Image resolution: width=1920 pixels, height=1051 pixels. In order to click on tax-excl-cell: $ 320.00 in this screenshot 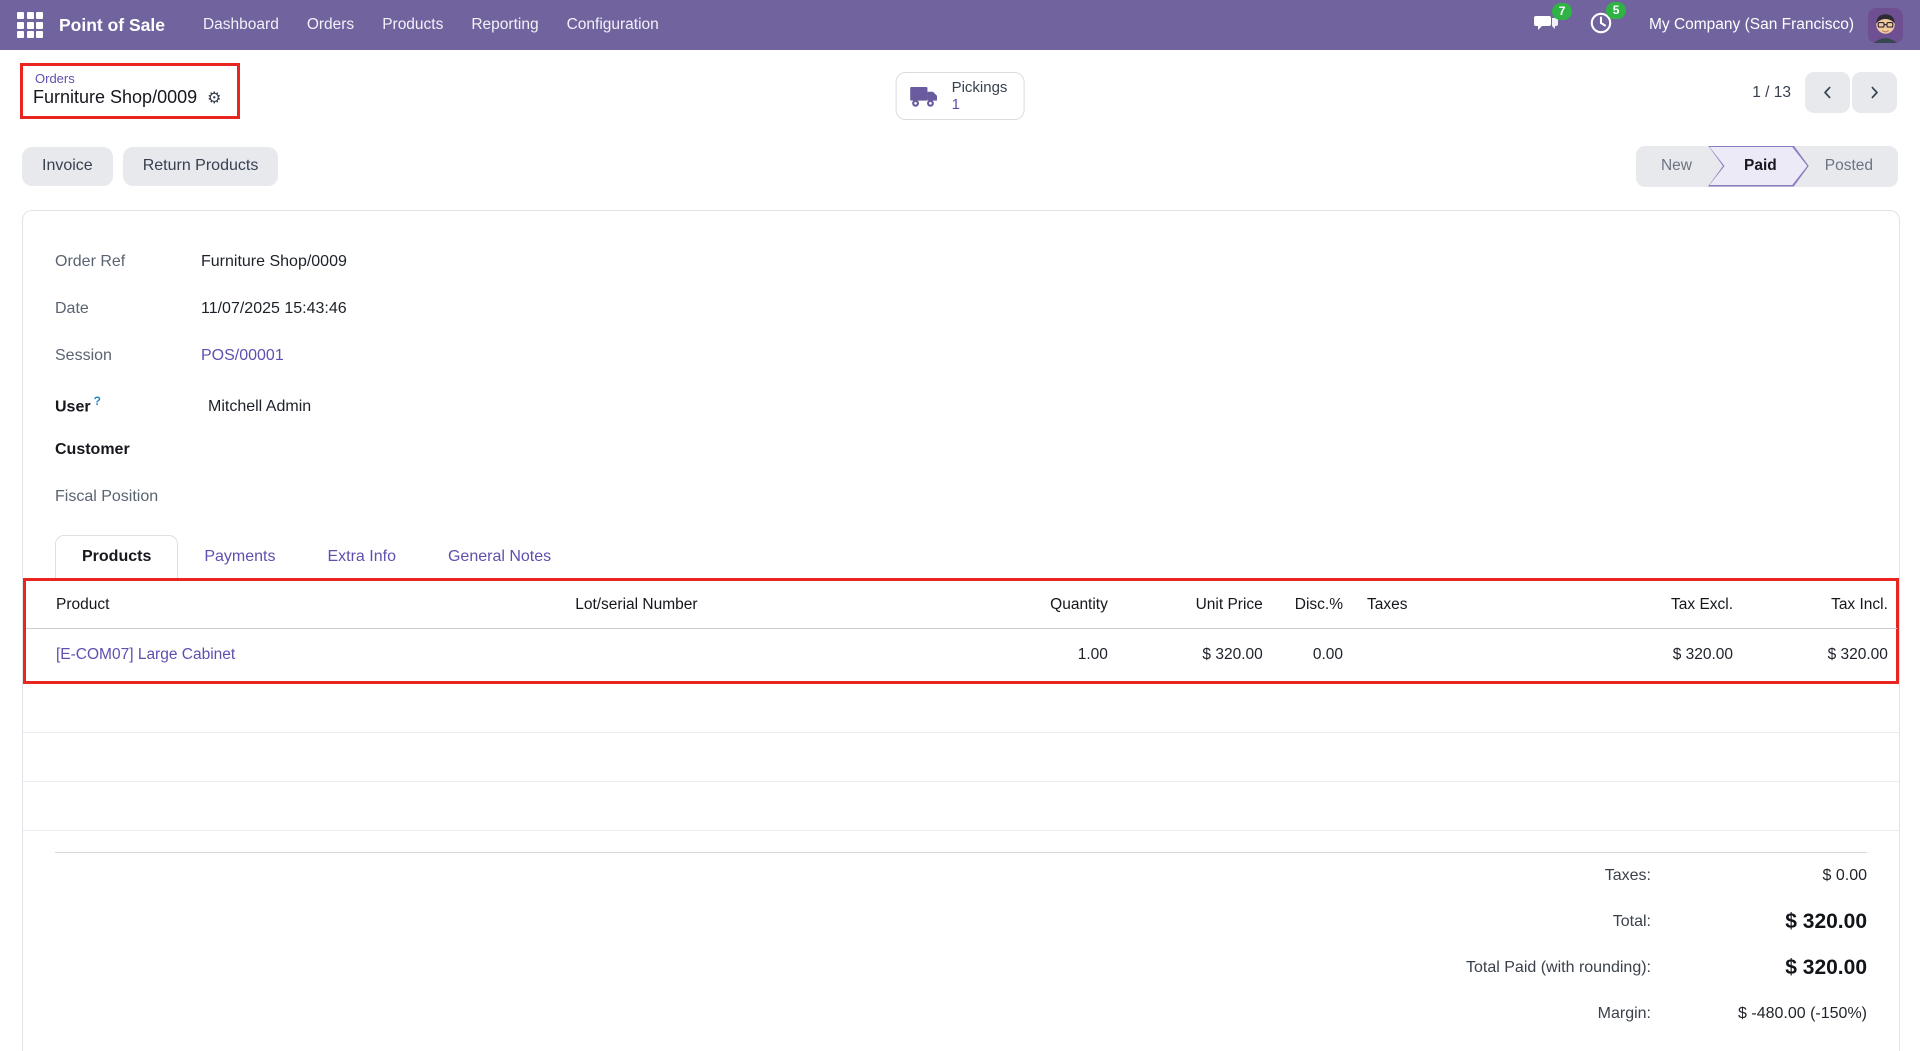, I will do `click(1661, 655)`.